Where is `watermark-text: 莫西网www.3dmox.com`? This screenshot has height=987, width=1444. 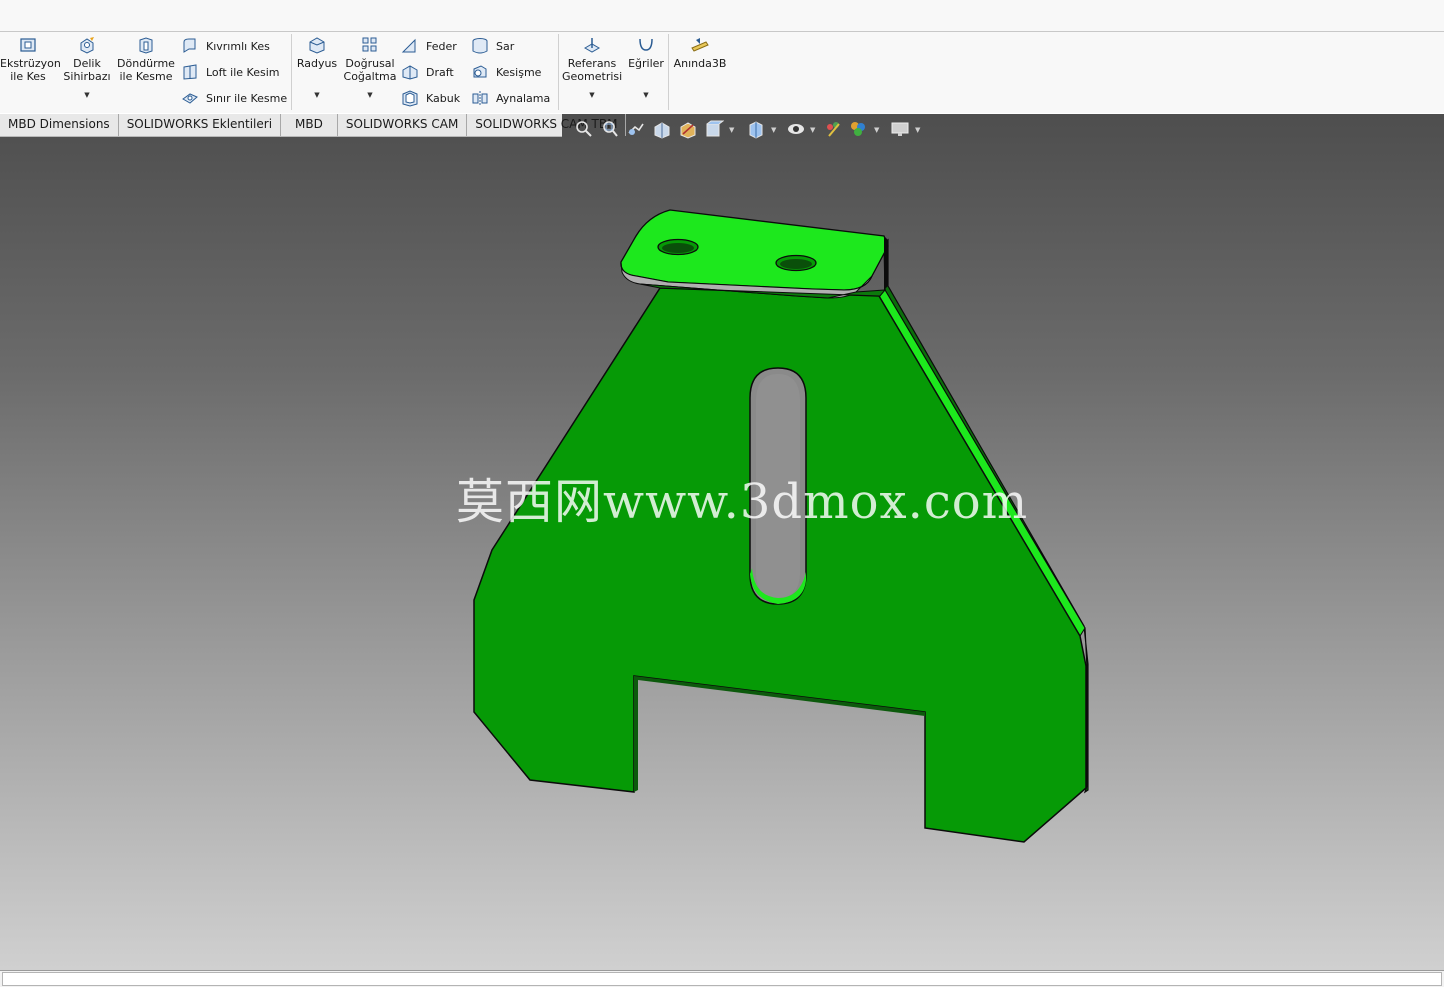
watermark-text: 莫西网www.3dmox.com is located at coordinates (742, 502).